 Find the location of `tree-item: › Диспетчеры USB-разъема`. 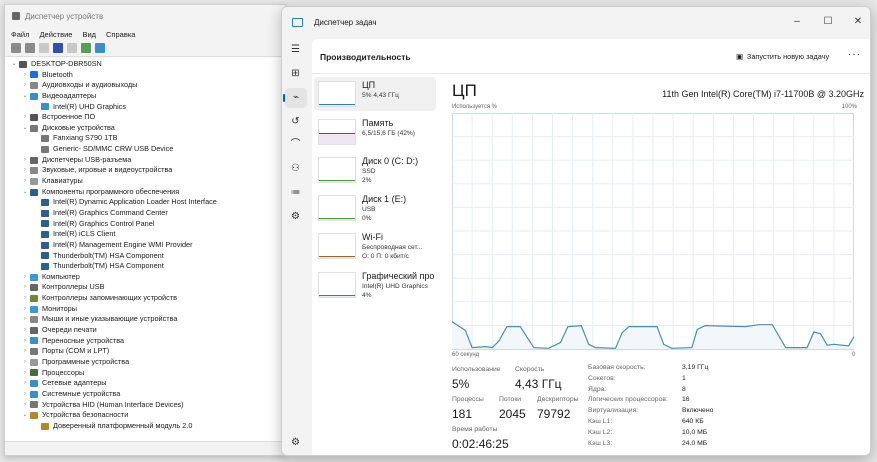

tree-item: › Диспетчеры USB-разъема is located at coordinates (145, 160).